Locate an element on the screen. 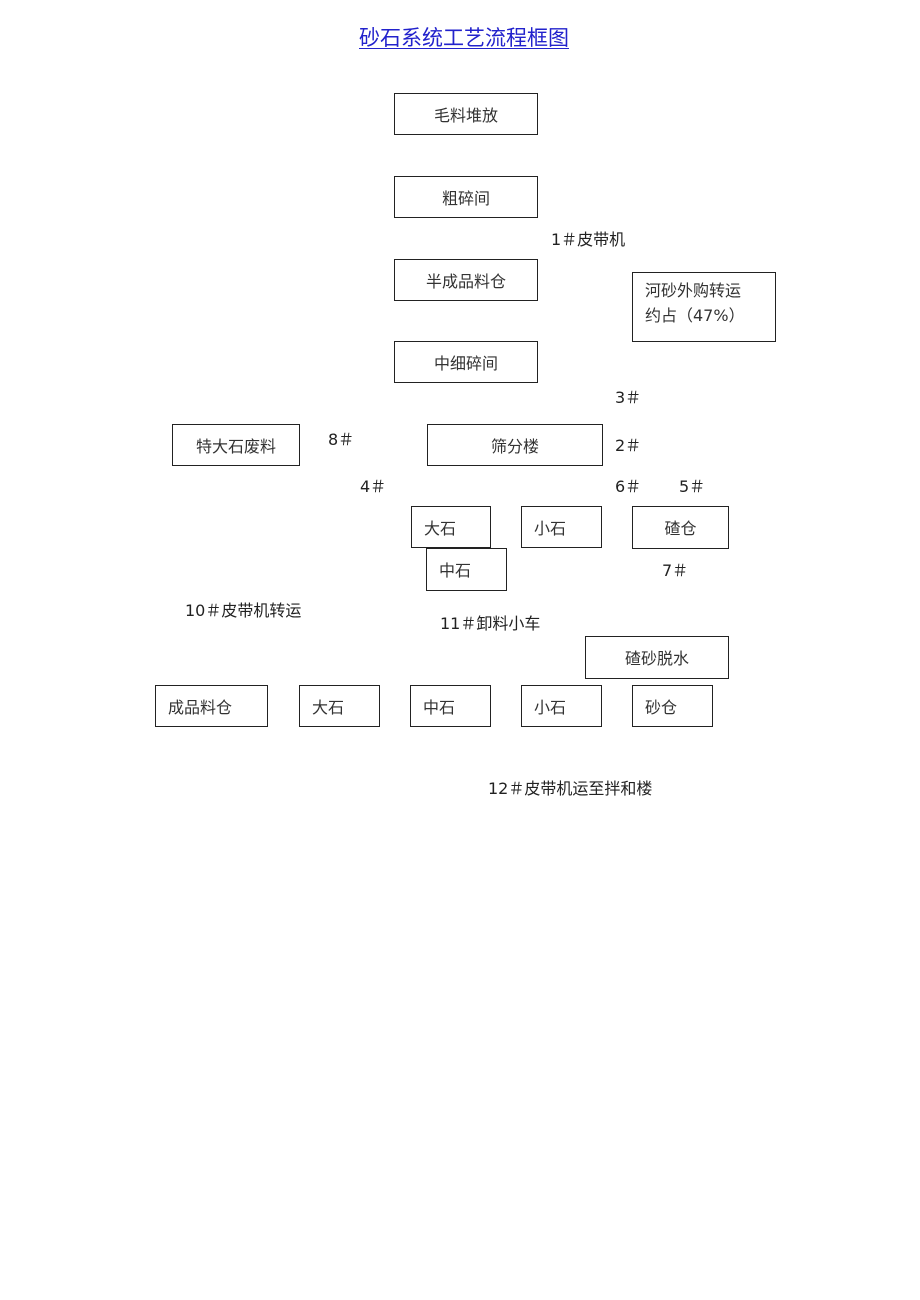 The image size is (920, 1300). label-belt-7: 7＃ is located at coordinates (675, 570).